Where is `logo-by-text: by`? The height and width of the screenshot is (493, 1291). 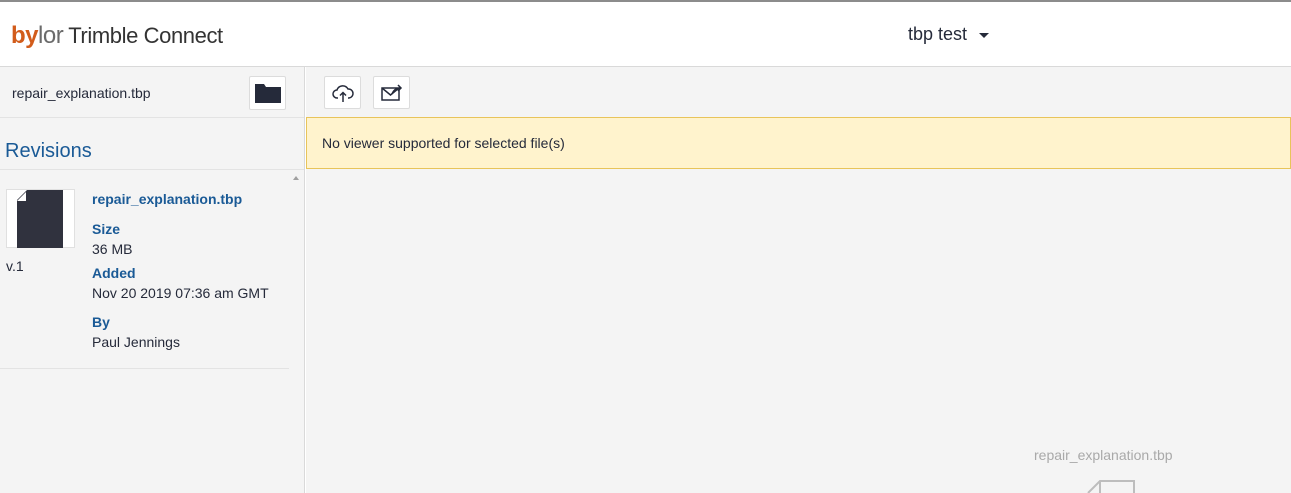 logo-by-text: by is located at coordinates (25, 35).